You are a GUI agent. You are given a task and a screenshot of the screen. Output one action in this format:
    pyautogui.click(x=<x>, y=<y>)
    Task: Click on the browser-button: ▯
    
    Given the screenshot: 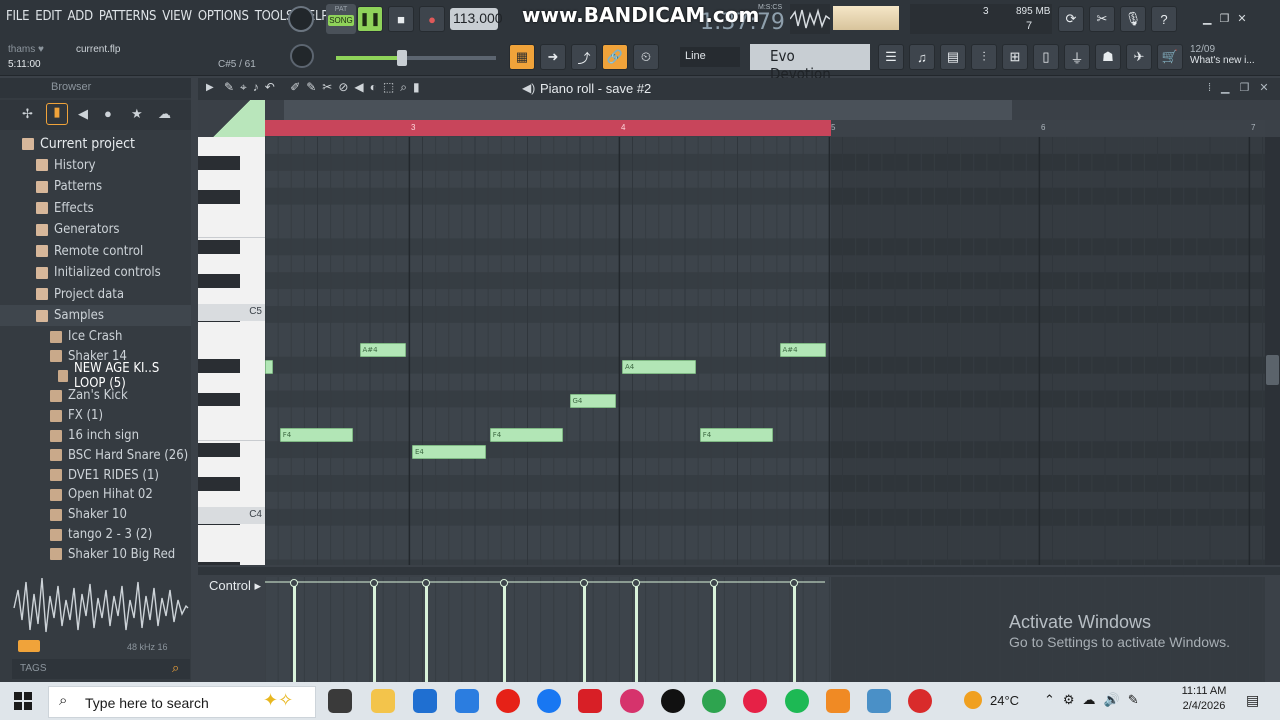 What is the action you would take?
    pyautogui.click(x=1046, y=57)
    